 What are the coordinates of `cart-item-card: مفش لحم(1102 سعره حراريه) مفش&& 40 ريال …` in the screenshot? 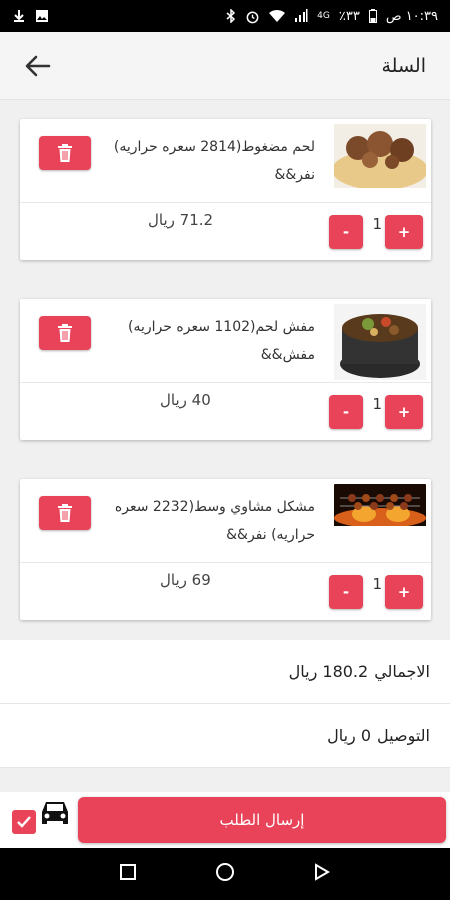 It's located at (225, 369).